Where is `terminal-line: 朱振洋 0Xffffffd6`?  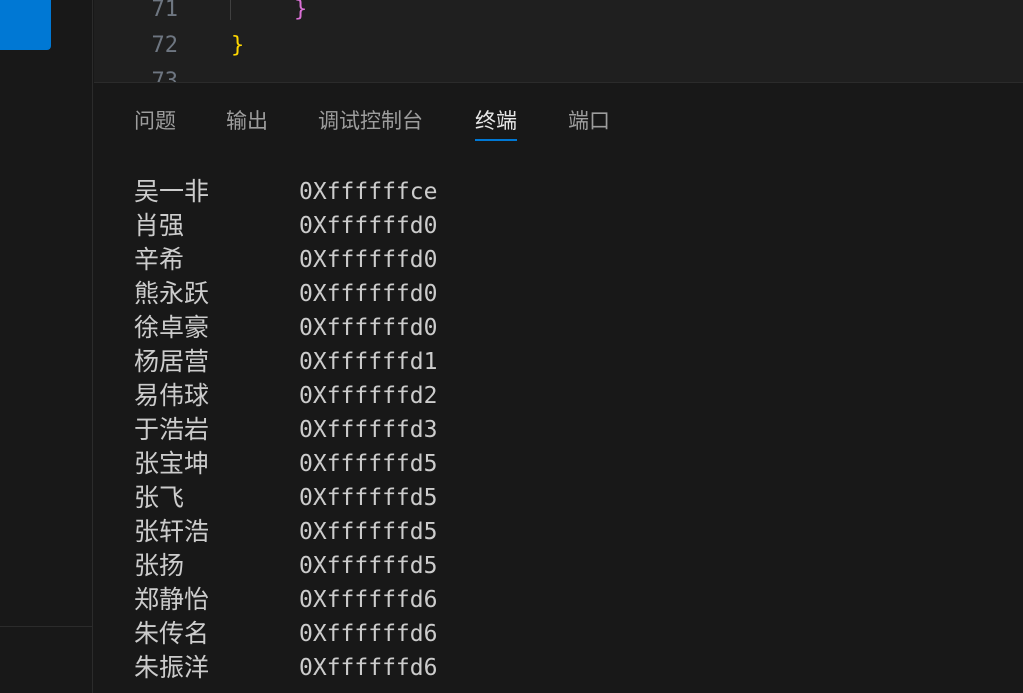
terminal-line: 朱振洋 0Xffffffd6 is located at coordinates (574, 668).